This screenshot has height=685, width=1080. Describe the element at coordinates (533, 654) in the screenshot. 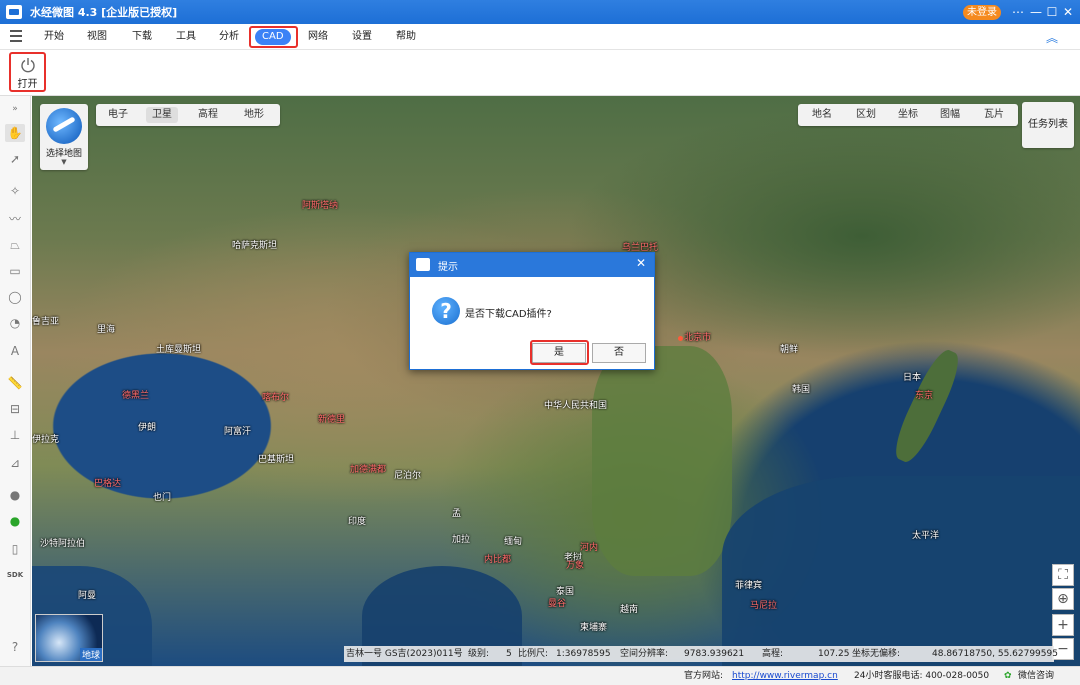

I see `scale-label: 比例尺:` at that location.